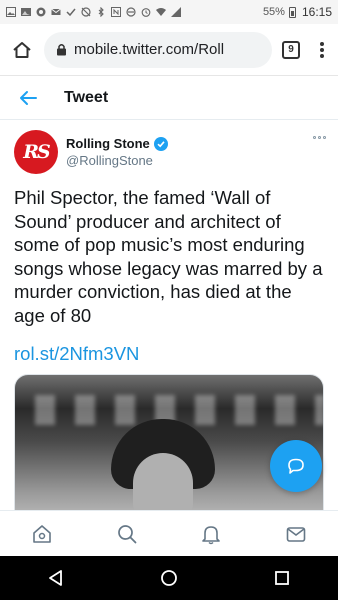  I want to click on url-text: mobile.twitter.com/Roll, so click(149, 49).